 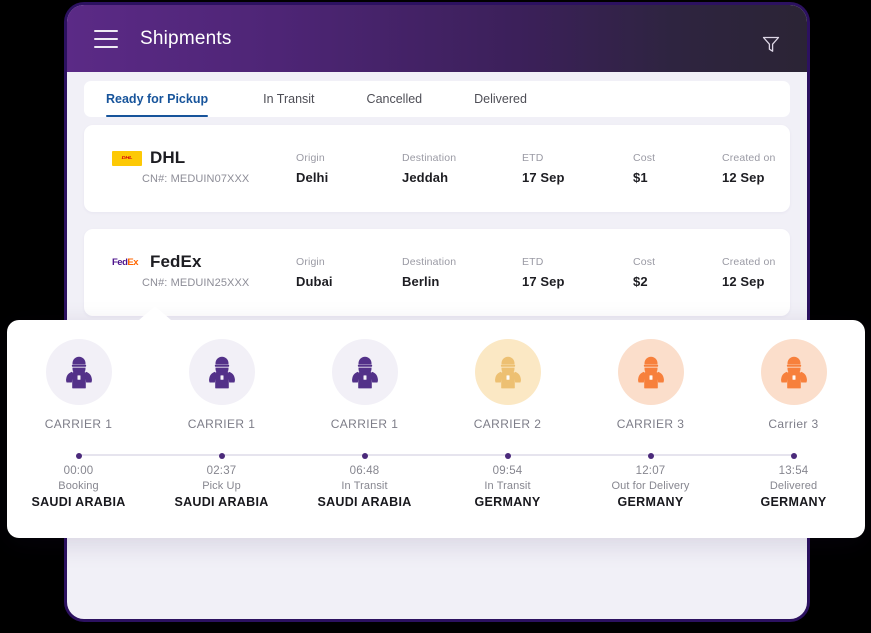 I want to click on field-value: Dubai, so click(x=314, y=281).